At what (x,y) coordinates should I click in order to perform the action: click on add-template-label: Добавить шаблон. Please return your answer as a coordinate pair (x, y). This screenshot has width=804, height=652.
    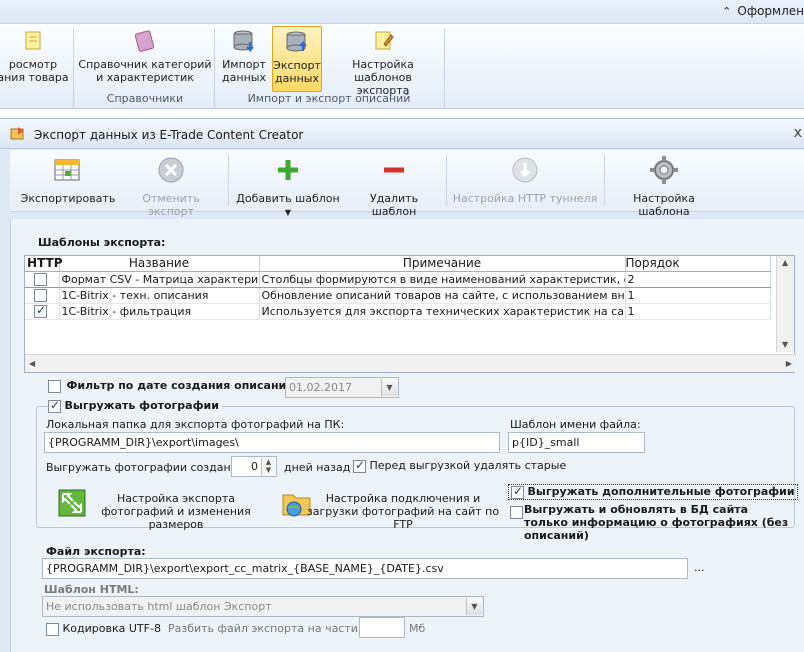
    Looking at the image, I should click on (288, 198).